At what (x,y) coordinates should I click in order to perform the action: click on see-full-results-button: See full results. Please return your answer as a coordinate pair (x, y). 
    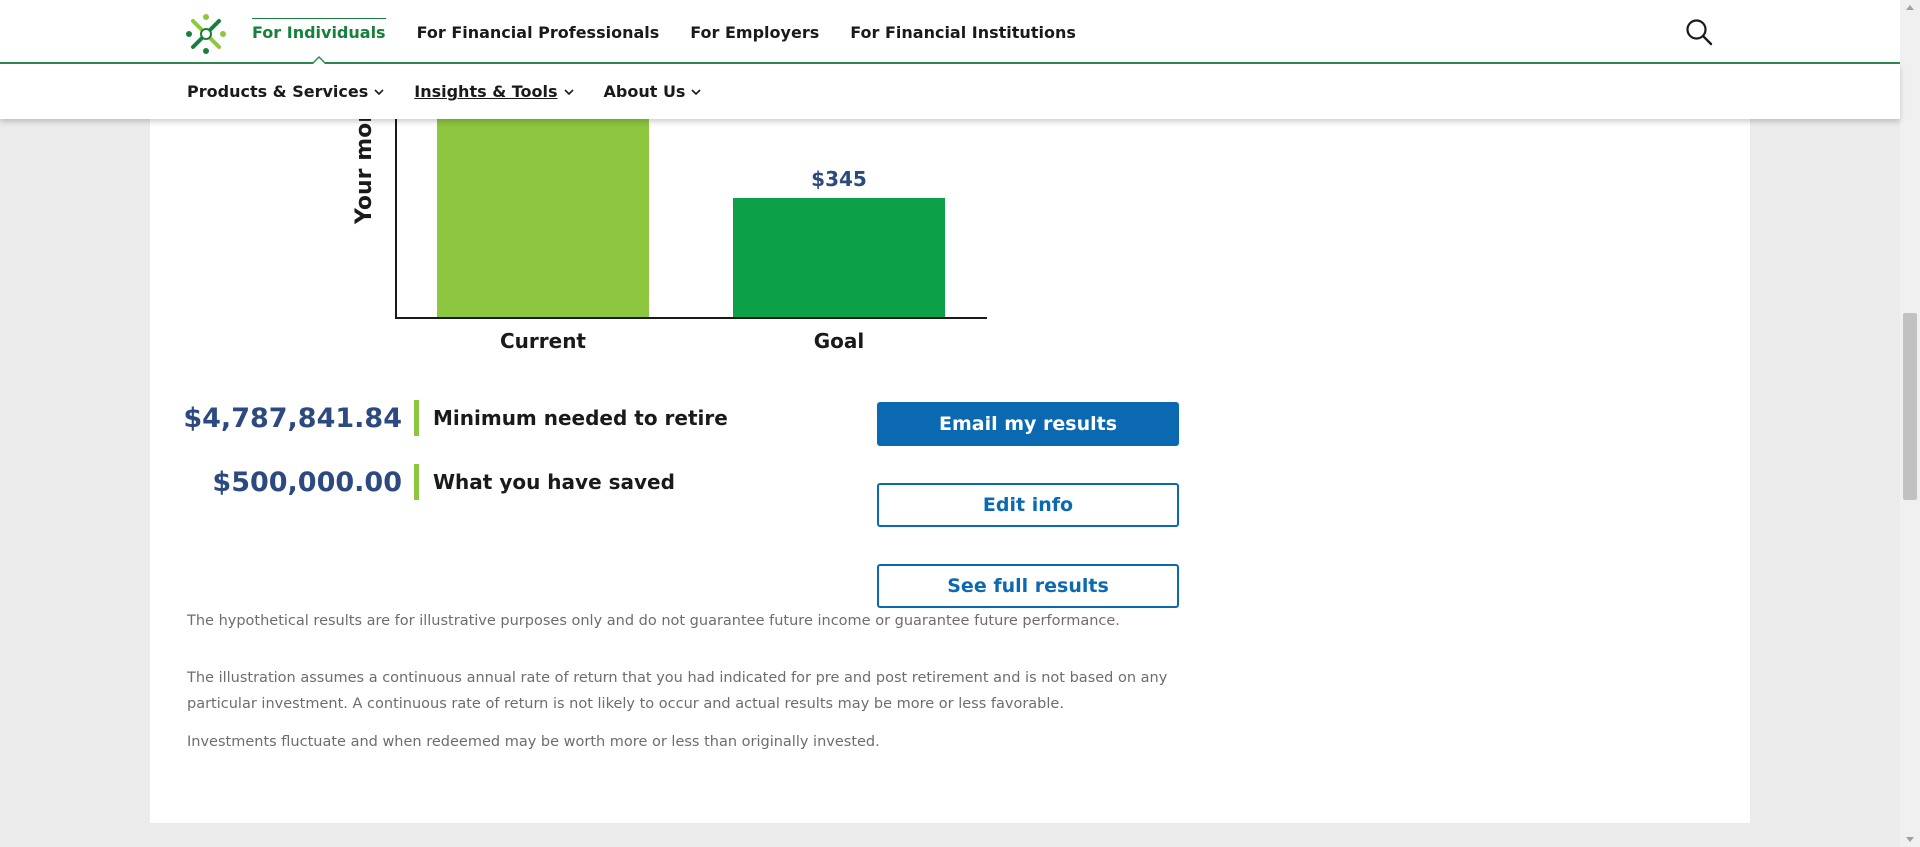
    Looking at the image, I should click on (1028, 586).